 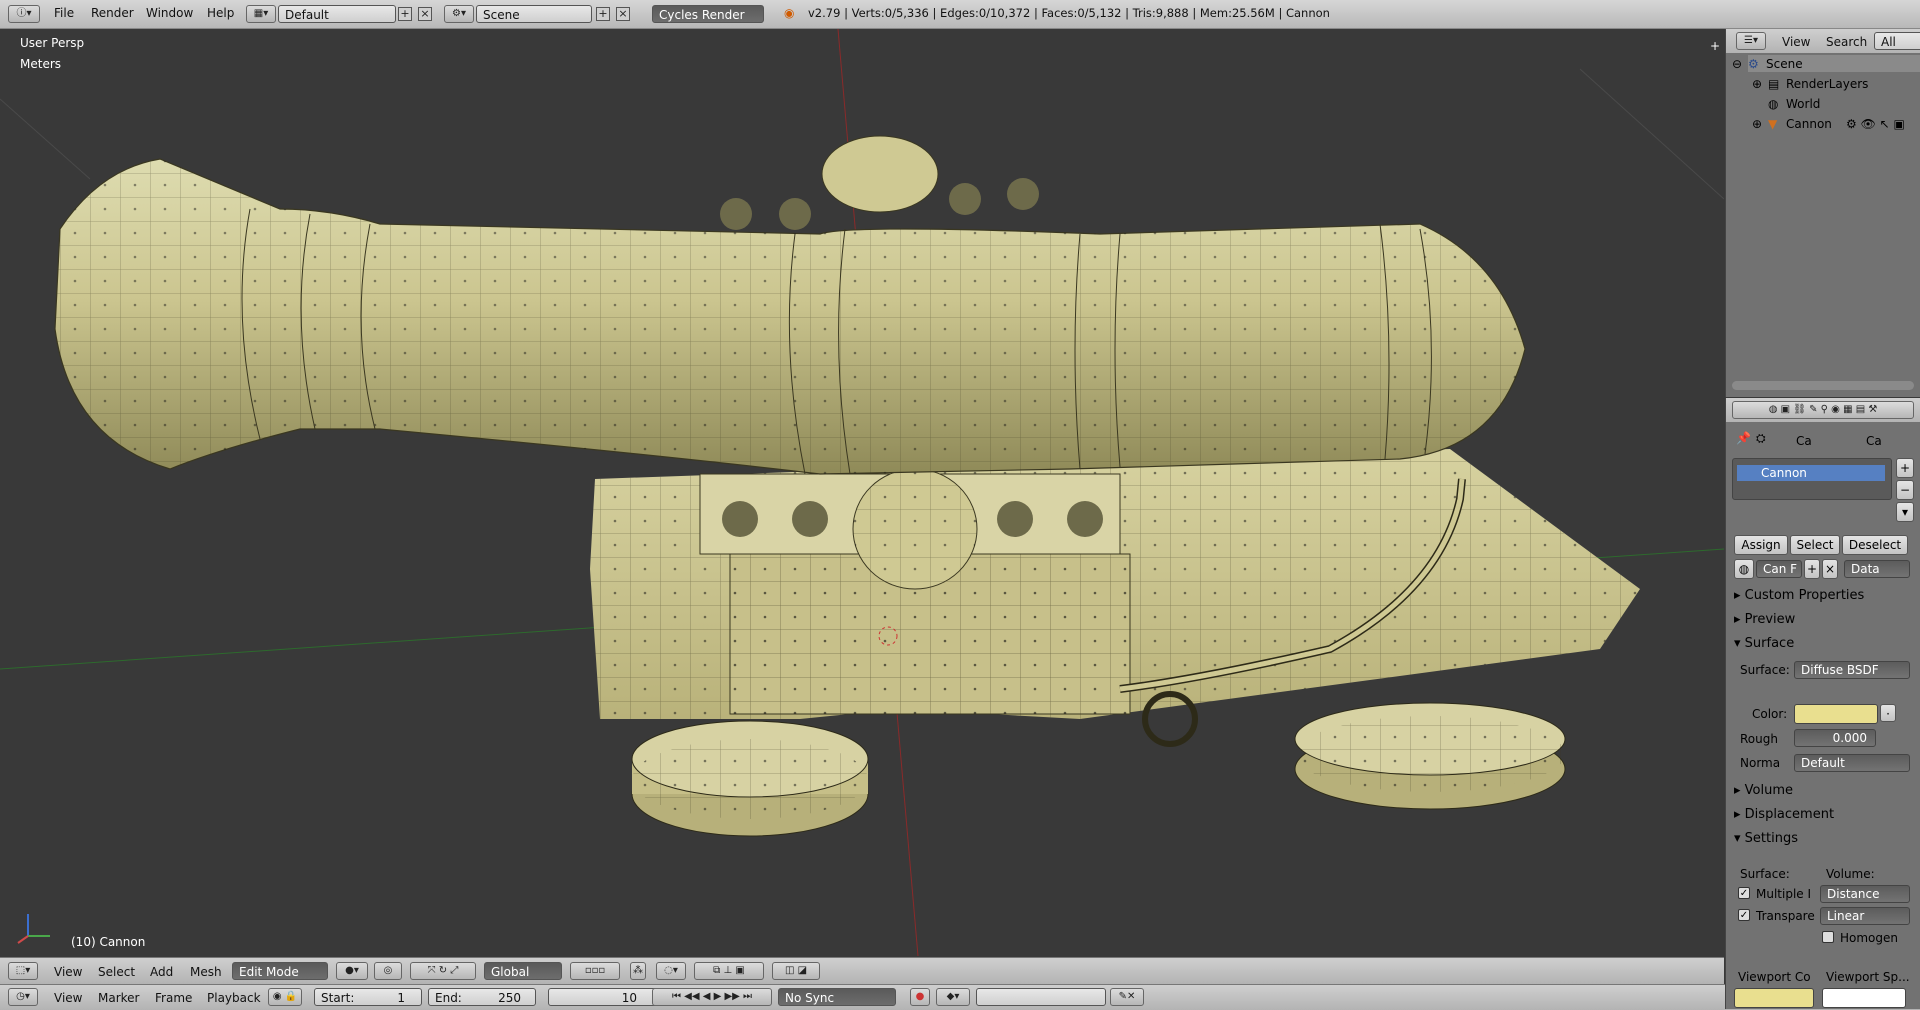 I want to click on surface-shader-select: Diffuse BSDF, so click(x=1852, y=670).